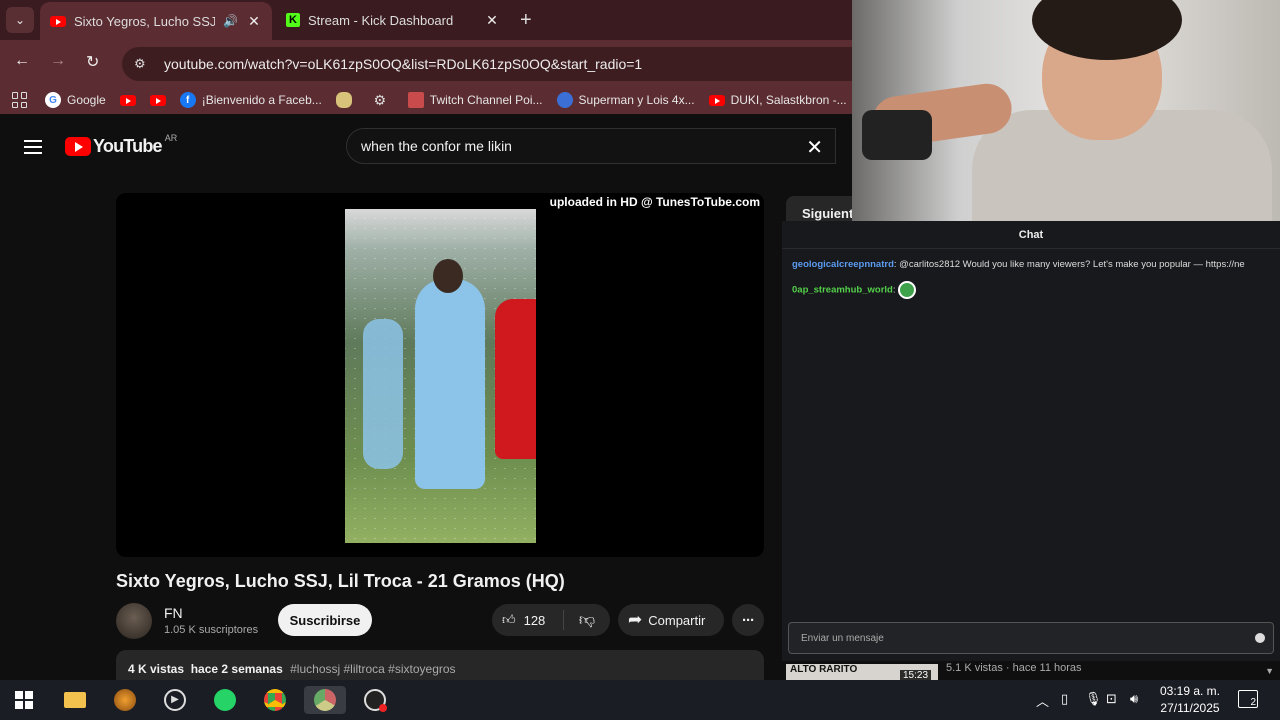 The height and width of the screenshot is (720, 1280). I want to click on menu-icon, so click(33, 147).